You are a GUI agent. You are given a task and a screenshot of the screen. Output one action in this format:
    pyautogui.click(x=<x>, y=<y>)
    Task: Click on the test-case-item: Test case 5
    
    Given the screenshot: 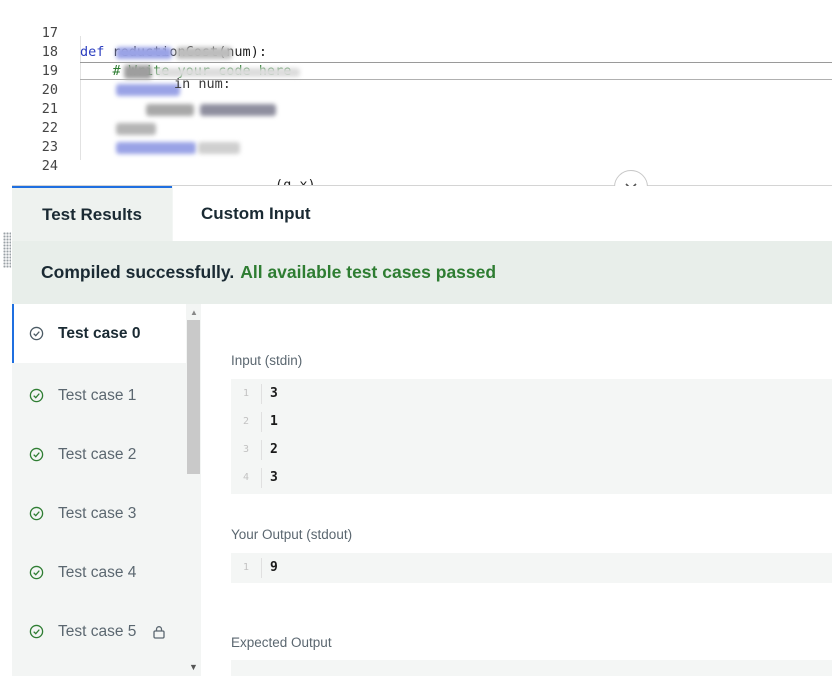 What is the action you would take?
    pyautogui.click(x=99, y=631)
    